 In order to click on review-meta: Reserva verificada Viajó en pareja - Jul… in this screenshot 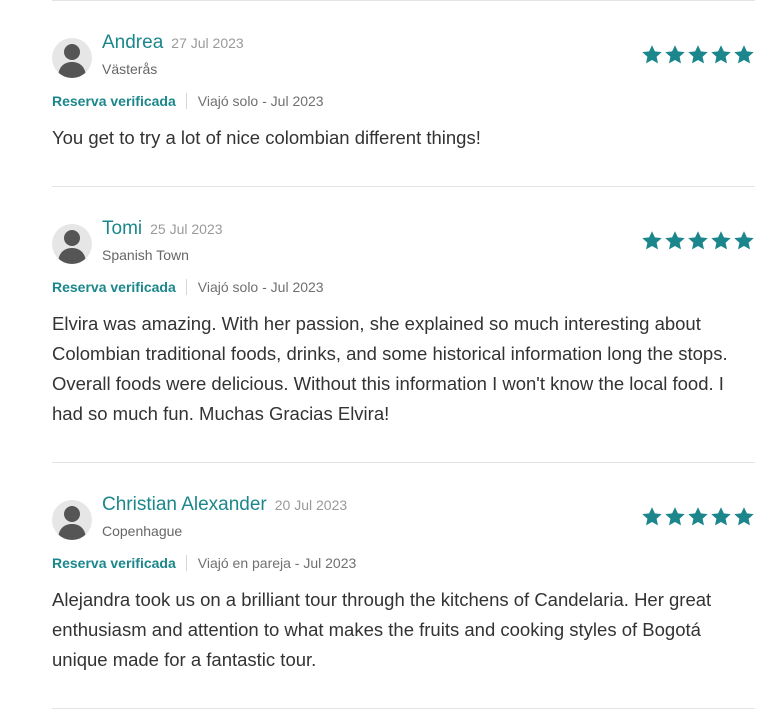, I will do `click(204, 563)`.